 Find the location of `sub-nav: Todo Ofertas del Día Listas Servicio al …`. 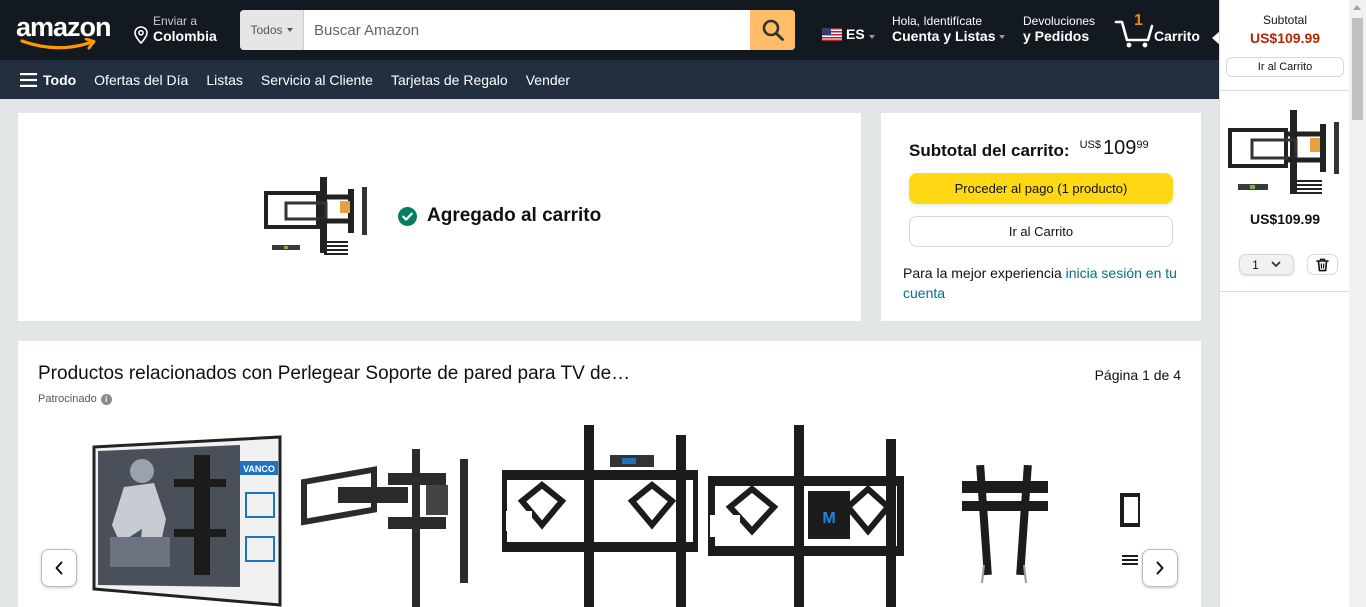

sub-nav: Todo Ofertas del Día Listas Servicio al … is located at coordinates (609, 79).